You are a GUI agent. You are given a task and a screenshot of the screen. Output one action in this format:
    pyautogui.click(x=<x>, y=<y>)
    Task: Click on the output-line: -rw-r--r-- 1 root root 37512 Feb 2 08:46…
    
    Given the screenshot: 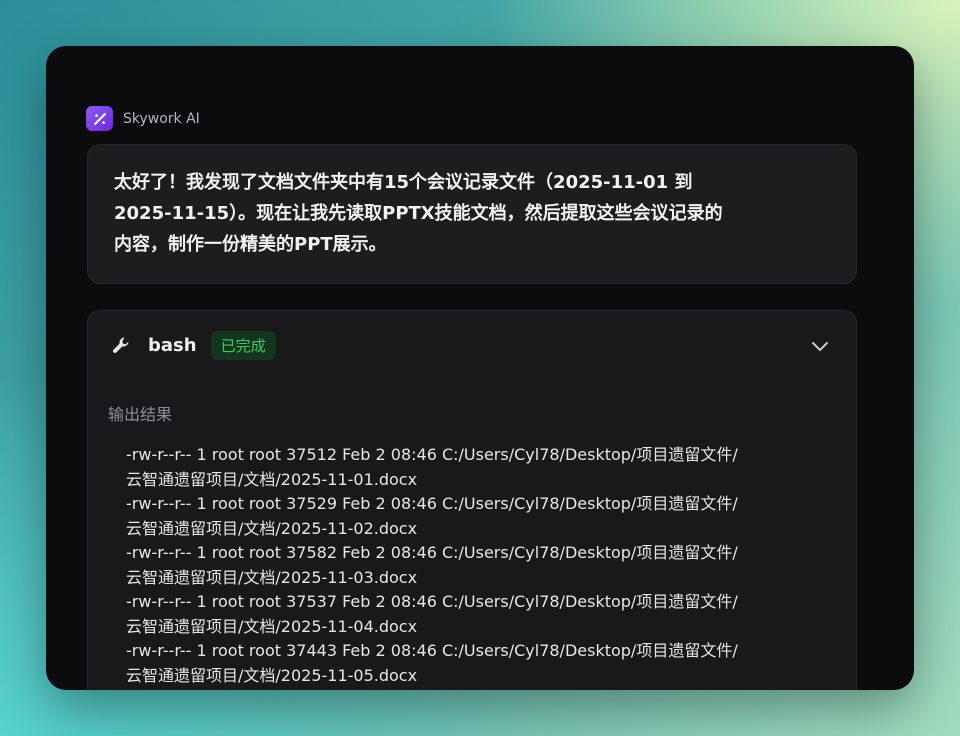 What is the action you would take?
    pyautogui.click(x=432, y=454)
    